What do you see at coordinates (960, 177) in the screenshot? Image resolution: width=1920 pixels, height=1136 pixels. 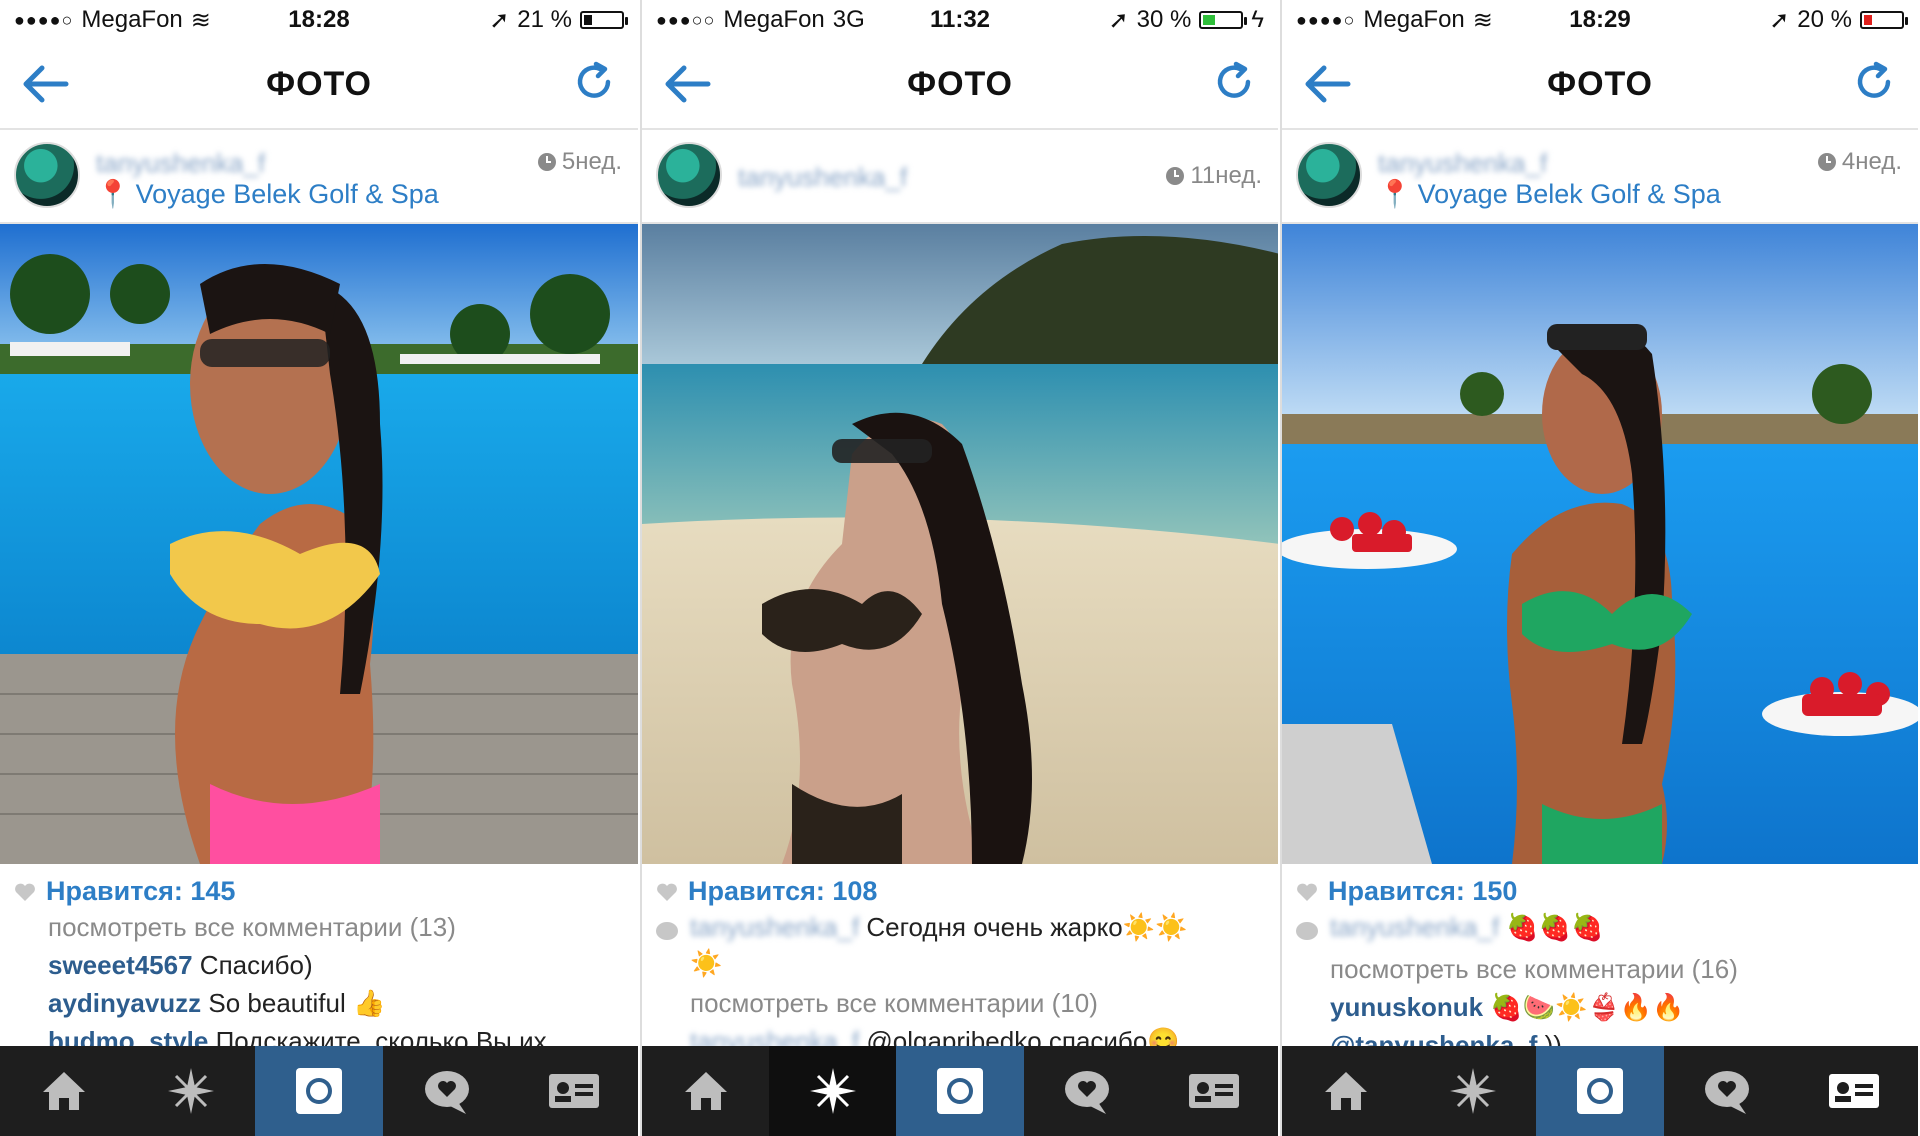 I see `post-header: tanyushenka_f 11нед.` at bounding box center [960, 177].